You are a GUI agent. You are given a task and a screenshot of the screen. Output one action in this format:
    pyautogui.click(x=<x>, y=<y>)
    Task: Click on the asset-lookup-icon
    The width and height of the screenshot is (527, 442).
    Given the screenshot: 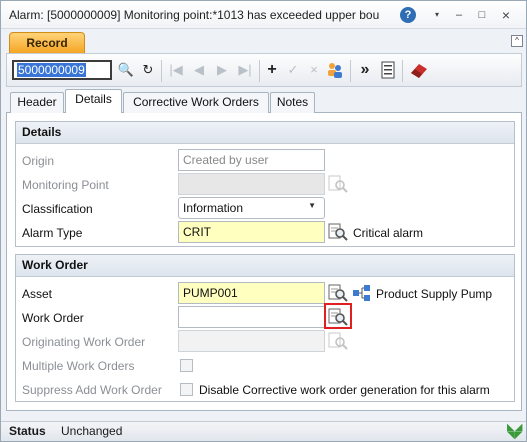 What is the action you would take?
    pyautogui.click(x=338, y=293)
    